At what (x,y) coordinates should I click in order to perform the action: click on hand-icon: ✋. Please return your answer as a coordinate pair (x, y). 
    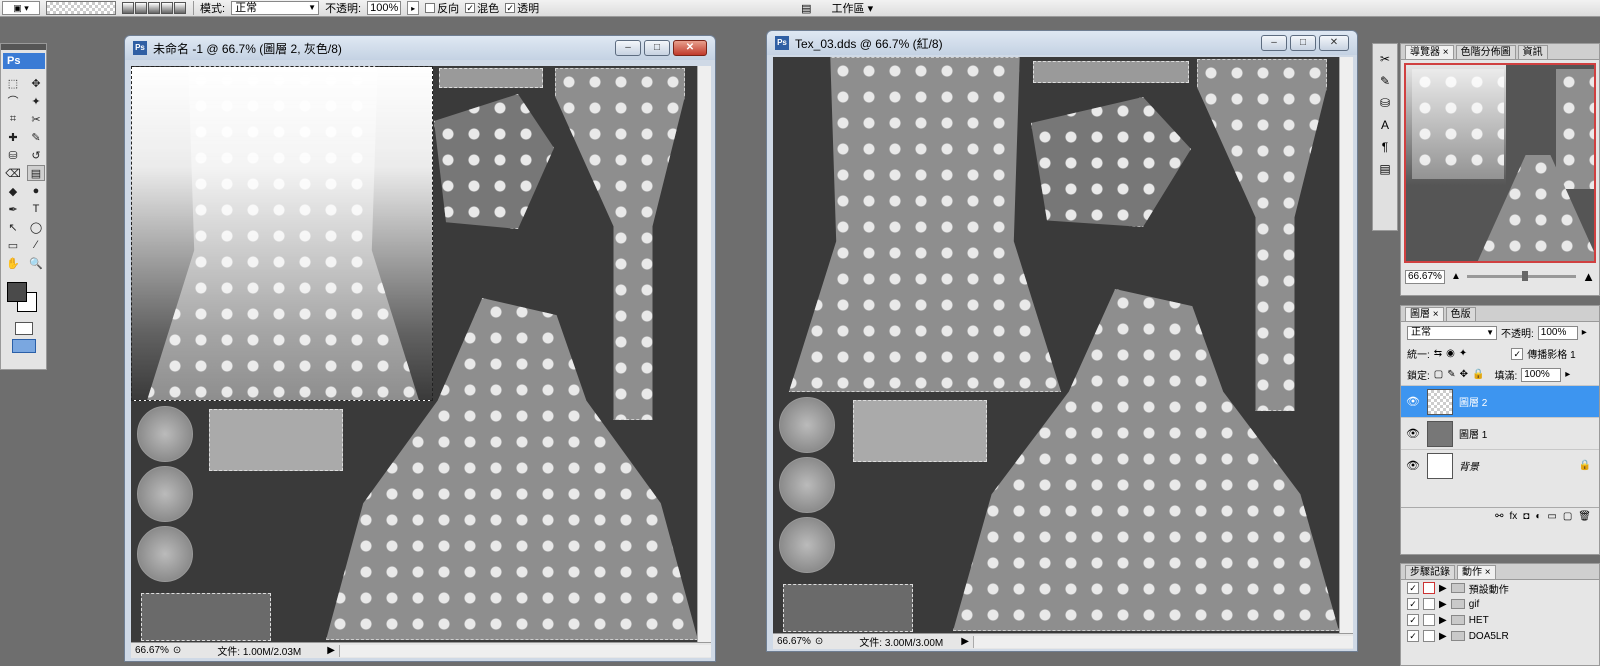
    Looking at the image, I should click on (13, 263).